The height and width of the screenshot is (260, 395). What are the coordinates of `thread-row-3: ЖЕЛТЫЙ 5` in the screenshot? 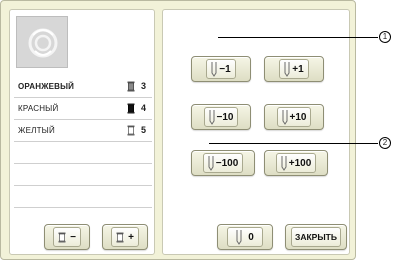 It's located at (83, 130).